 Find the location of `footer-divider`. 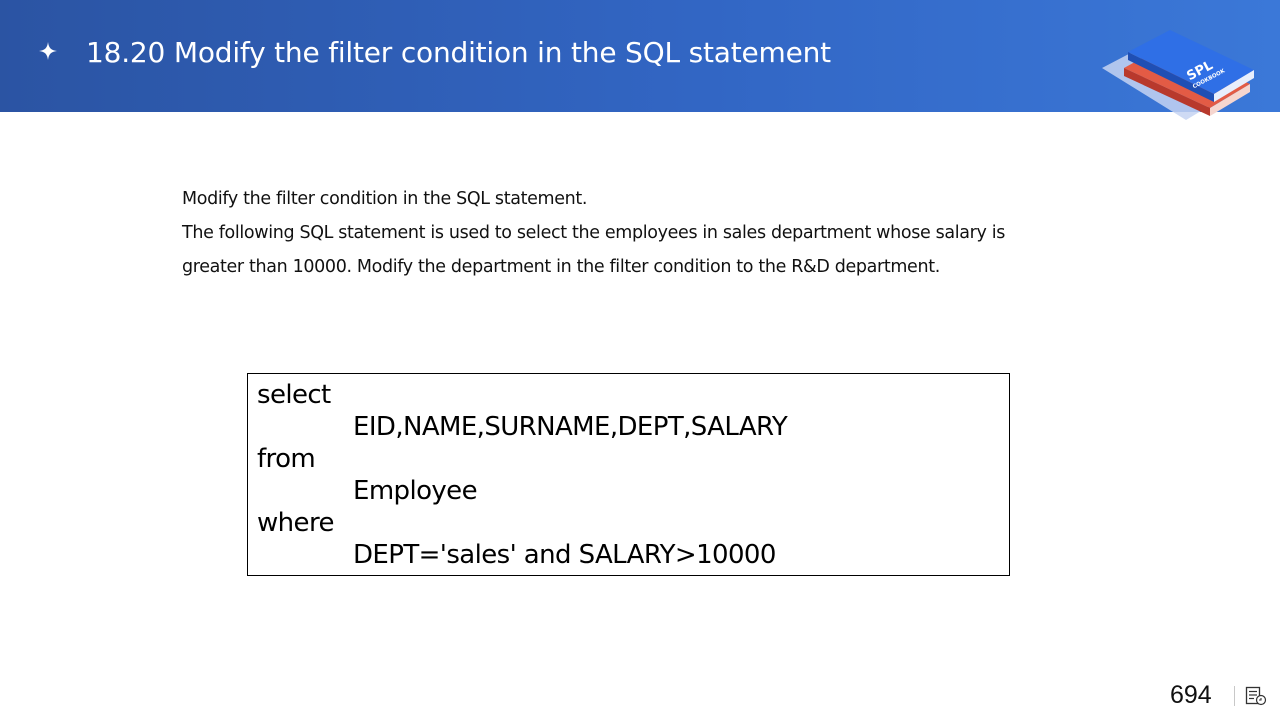

footer-divider is located at coordinates (1234, 696).